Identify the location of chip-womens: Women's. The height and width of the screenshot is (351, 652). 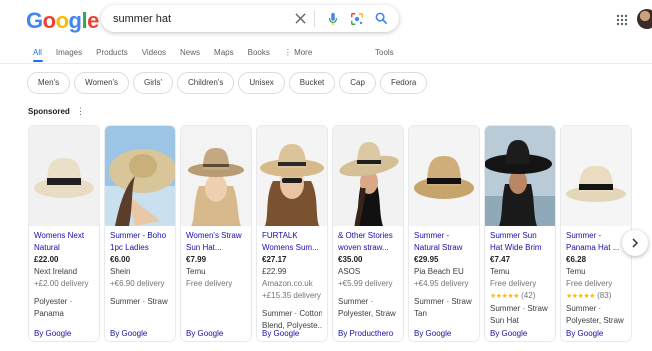
(102, 83).